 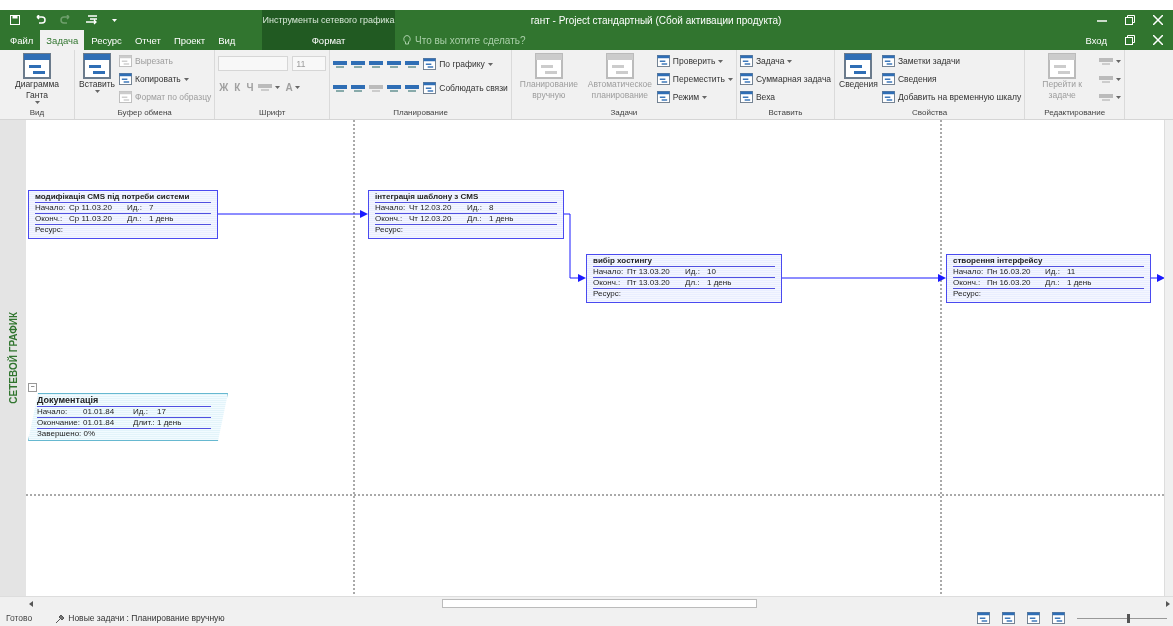 What do you see at coordinates (1168, 358) in the screenshot?
I see `vertical-scrollbar` at bounding box center [1168, 358].